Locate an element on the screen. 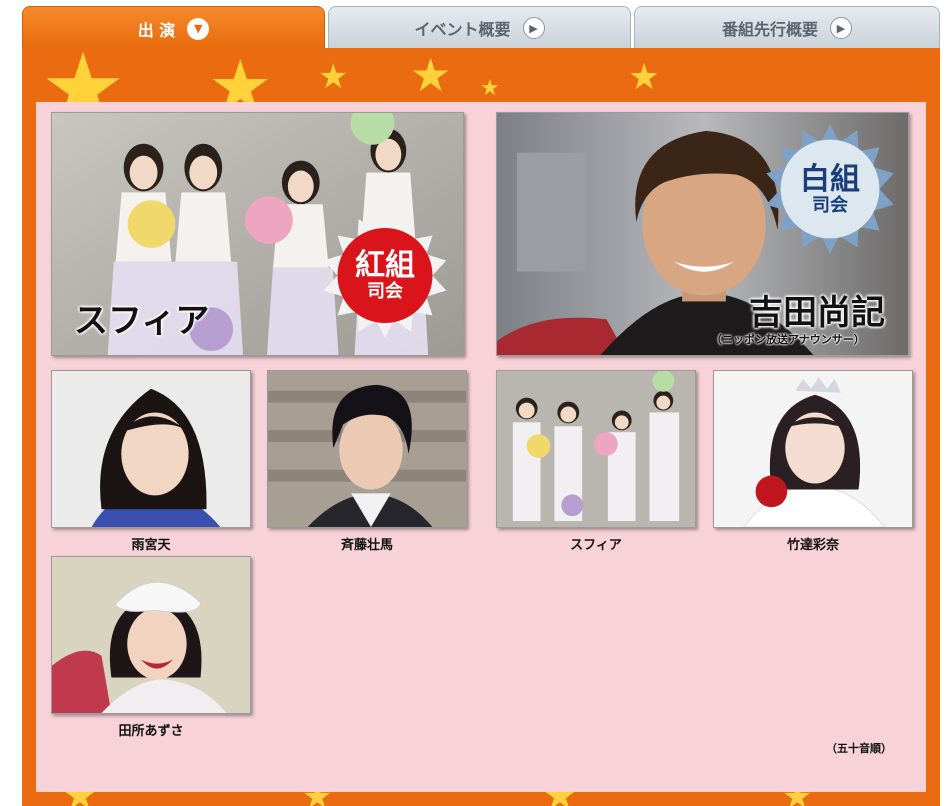 The width and height of the screenshot is (944, 806). badge-title: 紅組 is located at coordinates (385, 266).